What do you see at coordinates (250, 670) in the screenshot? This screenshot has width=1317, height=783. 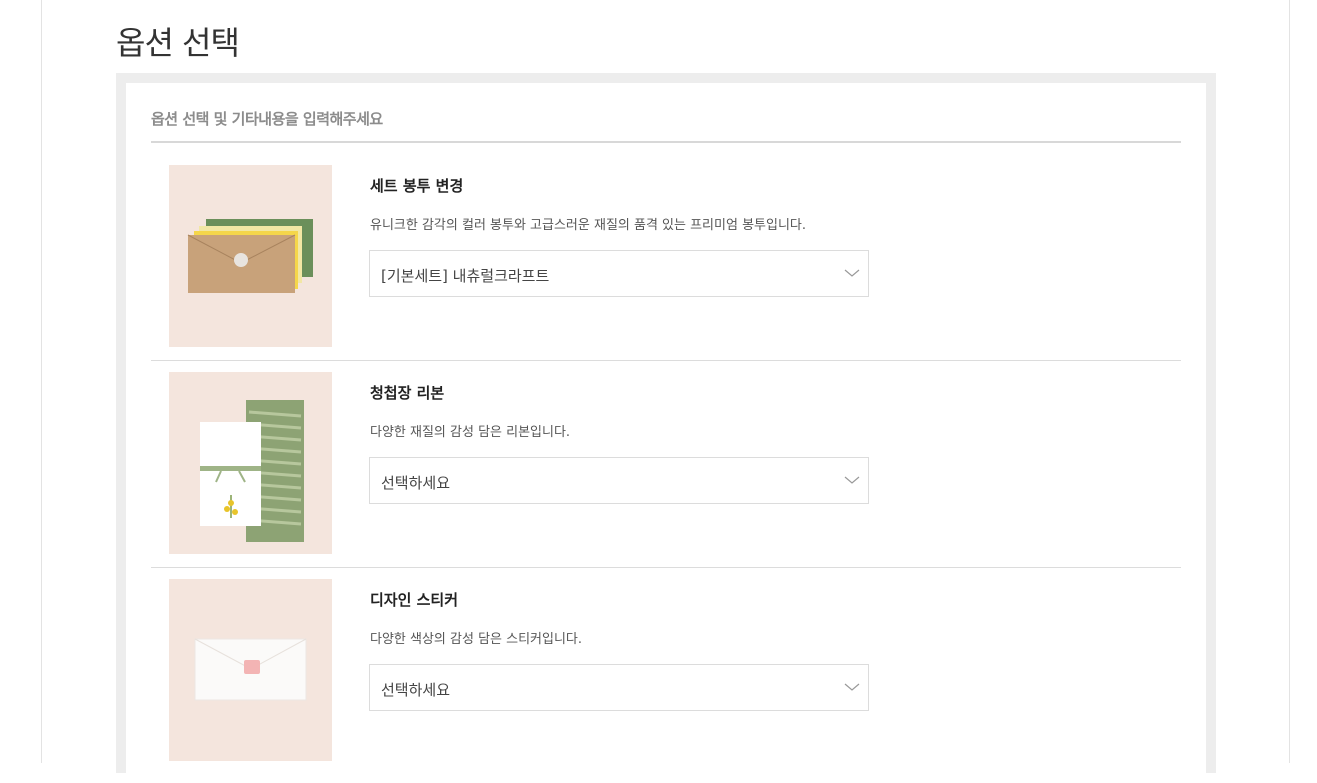 I see `sticker-envelope-image` at bounding box center [250, 670].